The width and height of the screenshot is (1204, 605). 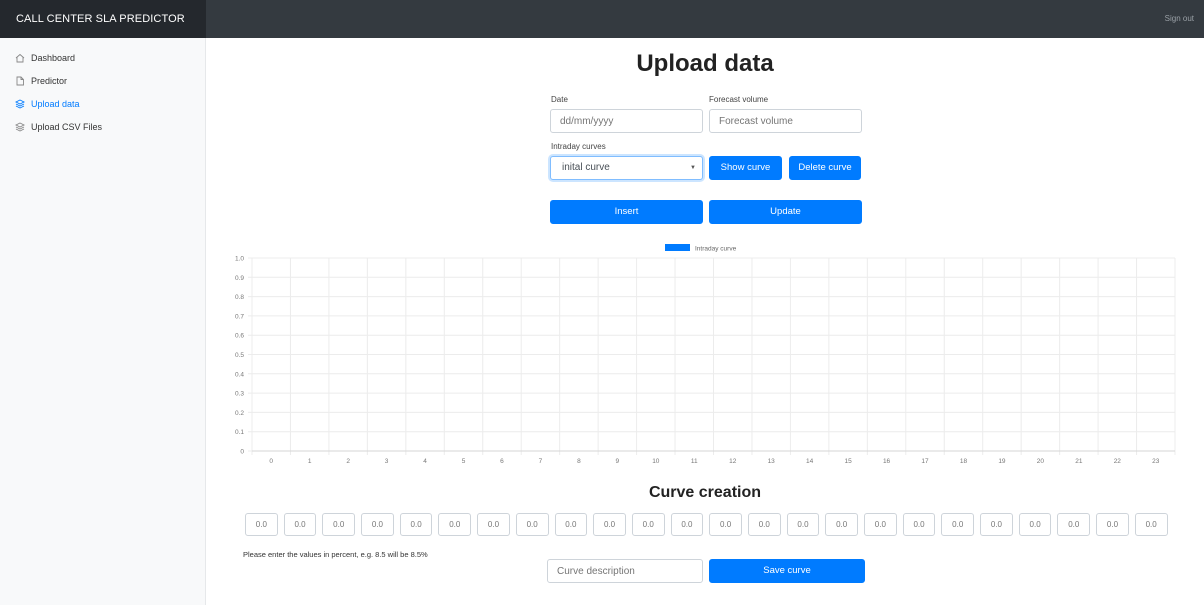 What do you see at coordinates (656, 461) in the screenshot?
I see `x-tick-label: 10` at bounding box center [656, 461].